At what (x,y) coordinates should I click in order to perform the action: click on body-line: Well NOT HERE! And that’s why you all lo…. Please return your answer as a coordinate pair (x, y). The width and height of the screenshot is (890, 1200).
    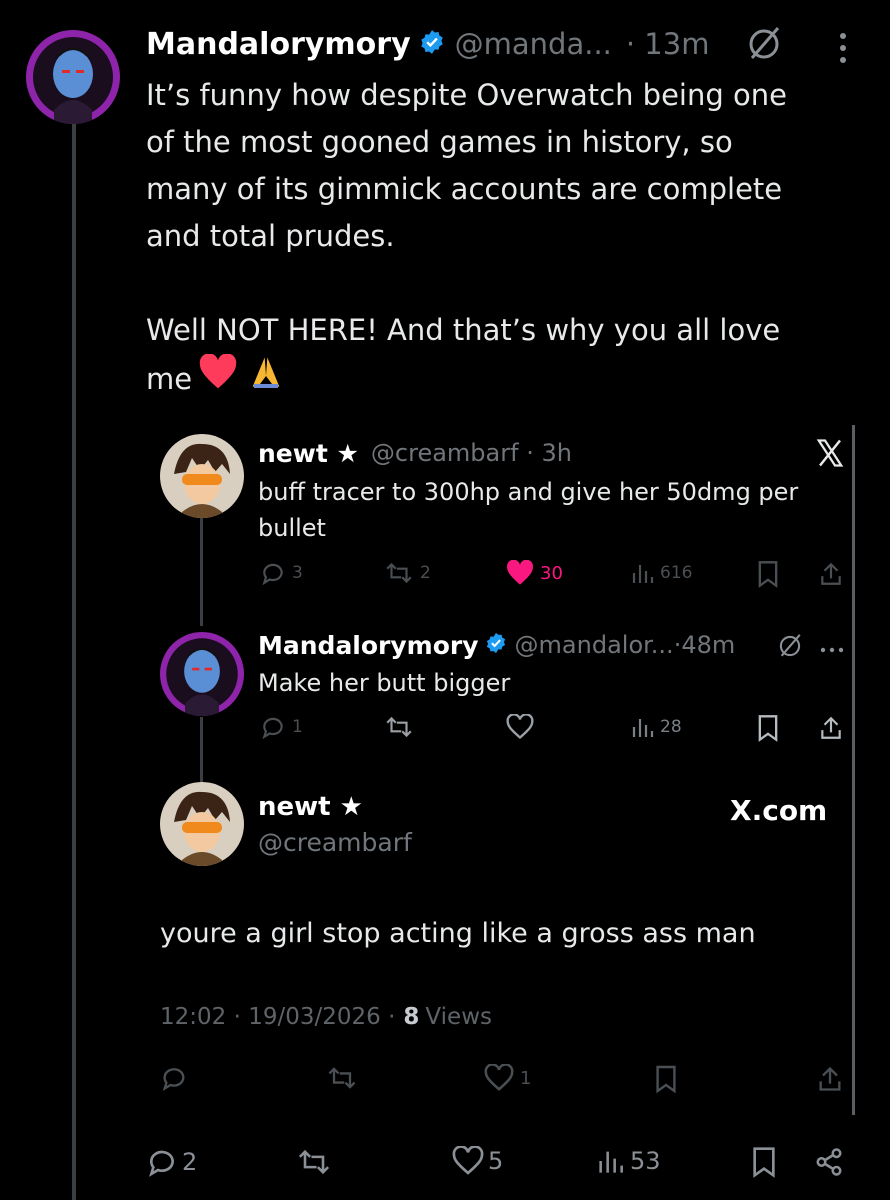
    Looking at the image, I should click on (463, 330).